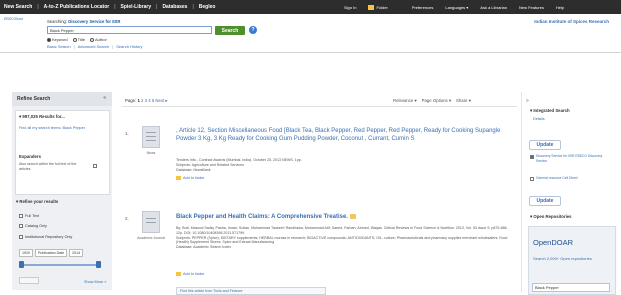 The height and width of the screenshot is (295, 621). Describe the element at coordinates (545, 201) in the screenshot. I see `update-button-2: Update` at that location.